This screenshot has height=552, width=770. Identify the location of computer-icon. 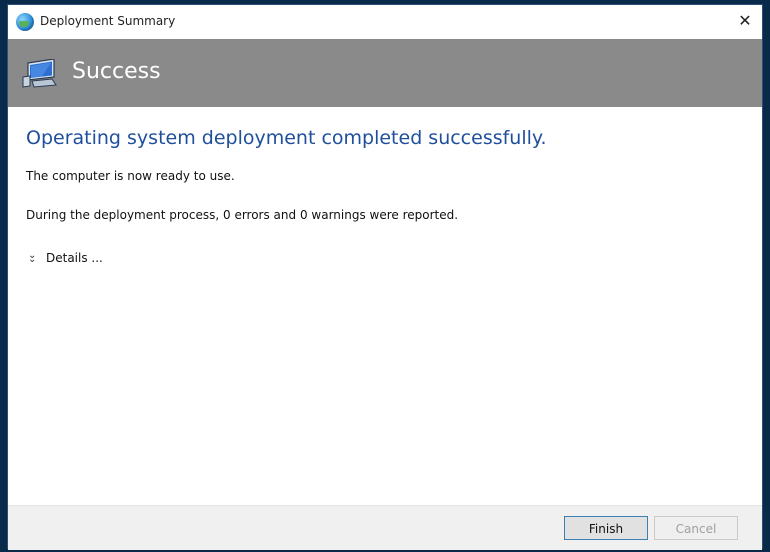
(39, 73).